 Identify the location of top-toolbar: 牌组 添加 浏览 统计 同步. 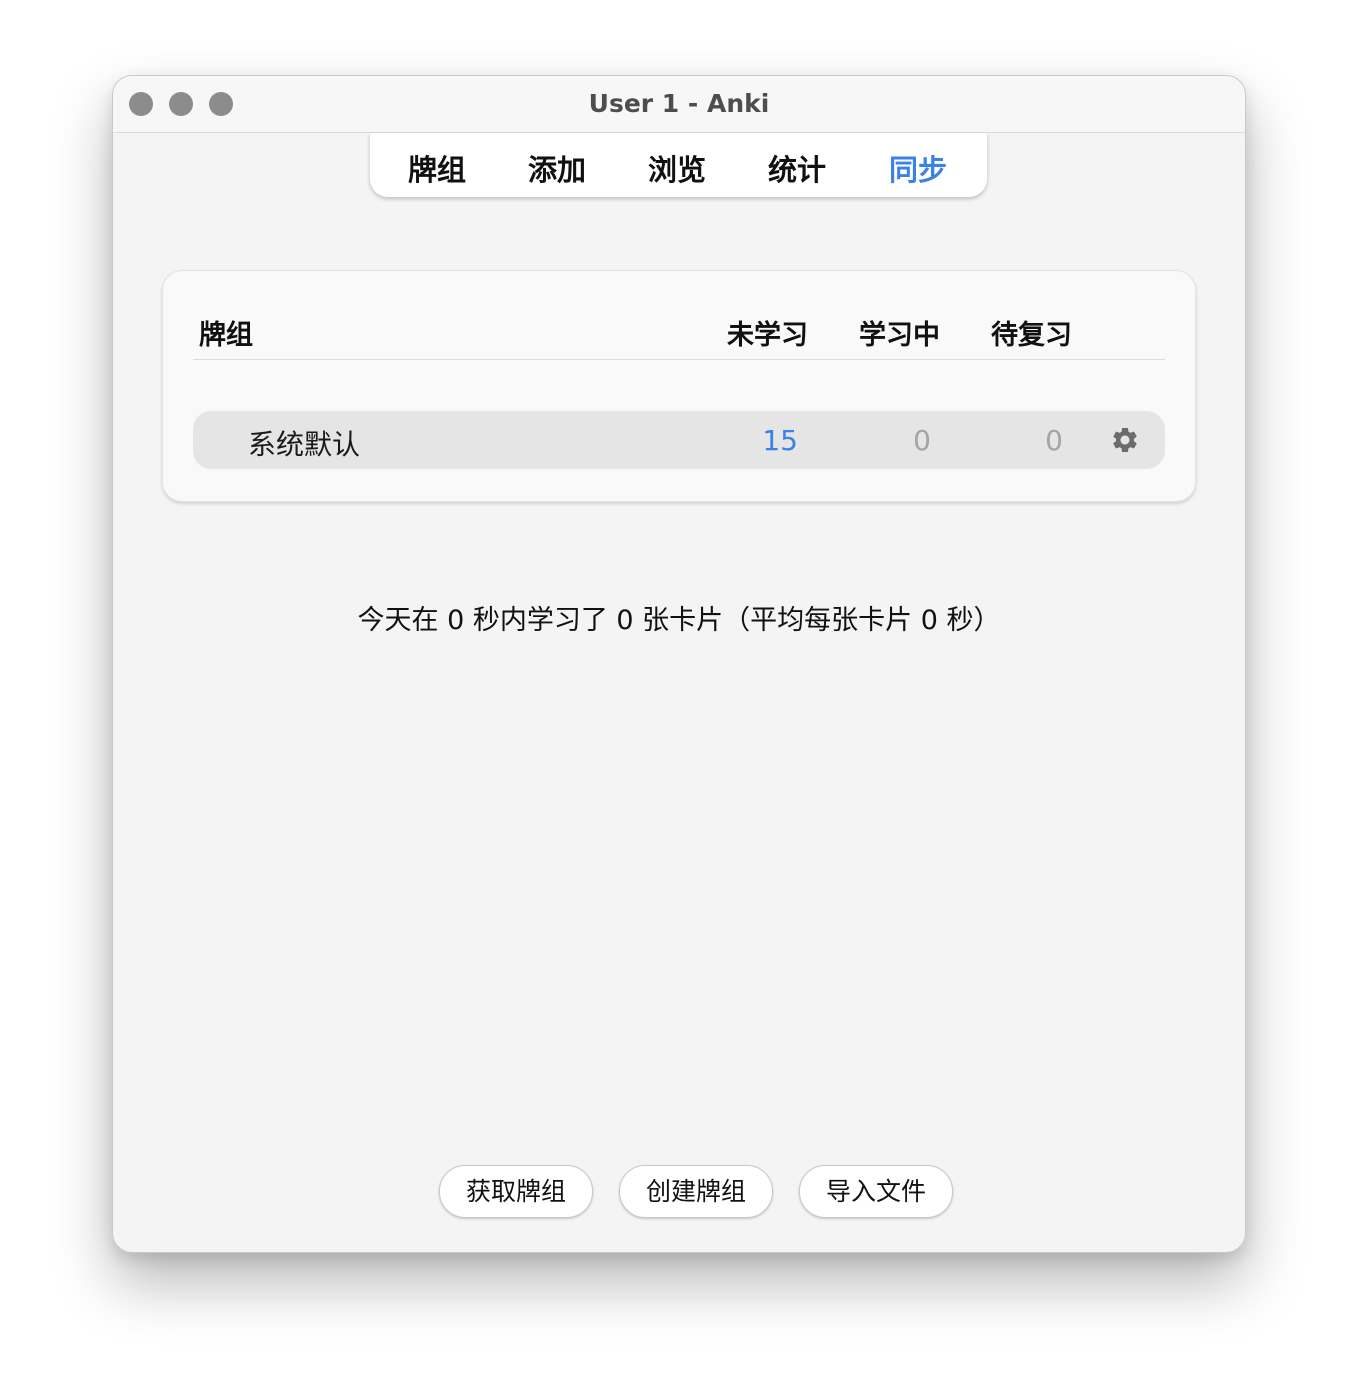
(678, 165).